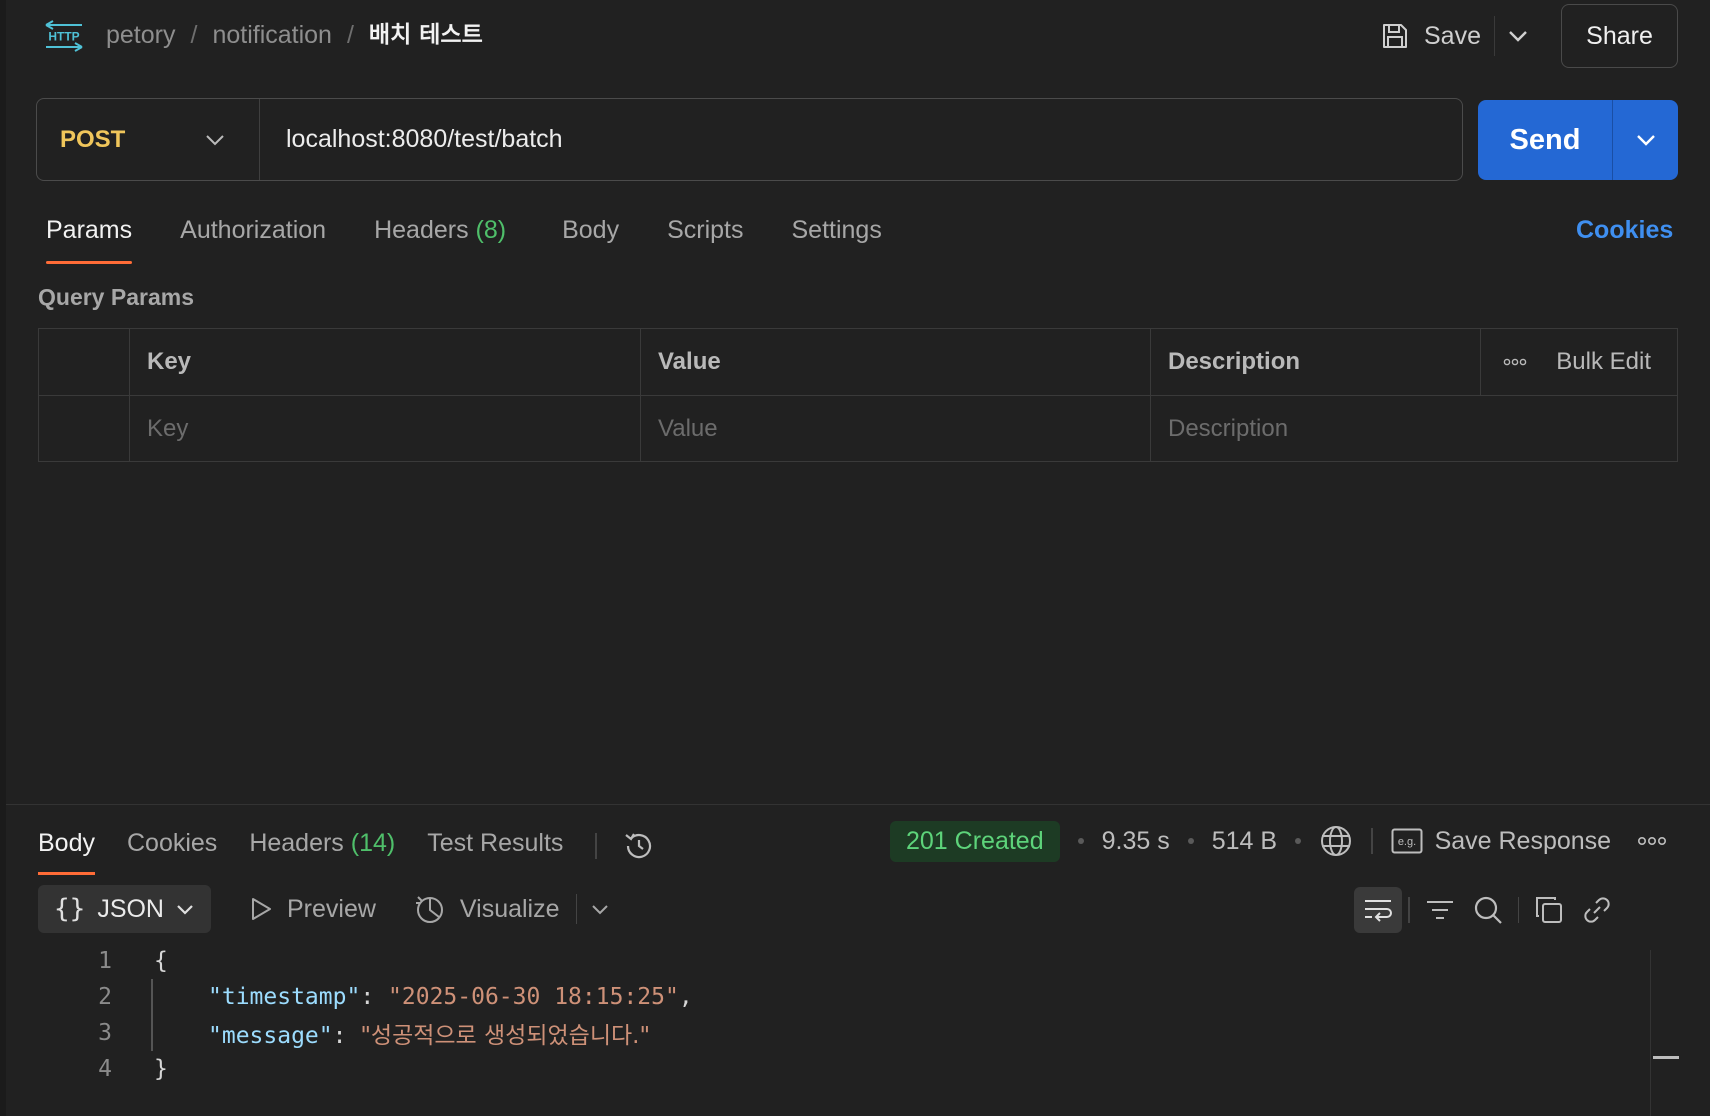 The width and height of the screenshot is (1710, 1116). I want to click on save-response-button: e.g. Save Response, so click(1501, 841).